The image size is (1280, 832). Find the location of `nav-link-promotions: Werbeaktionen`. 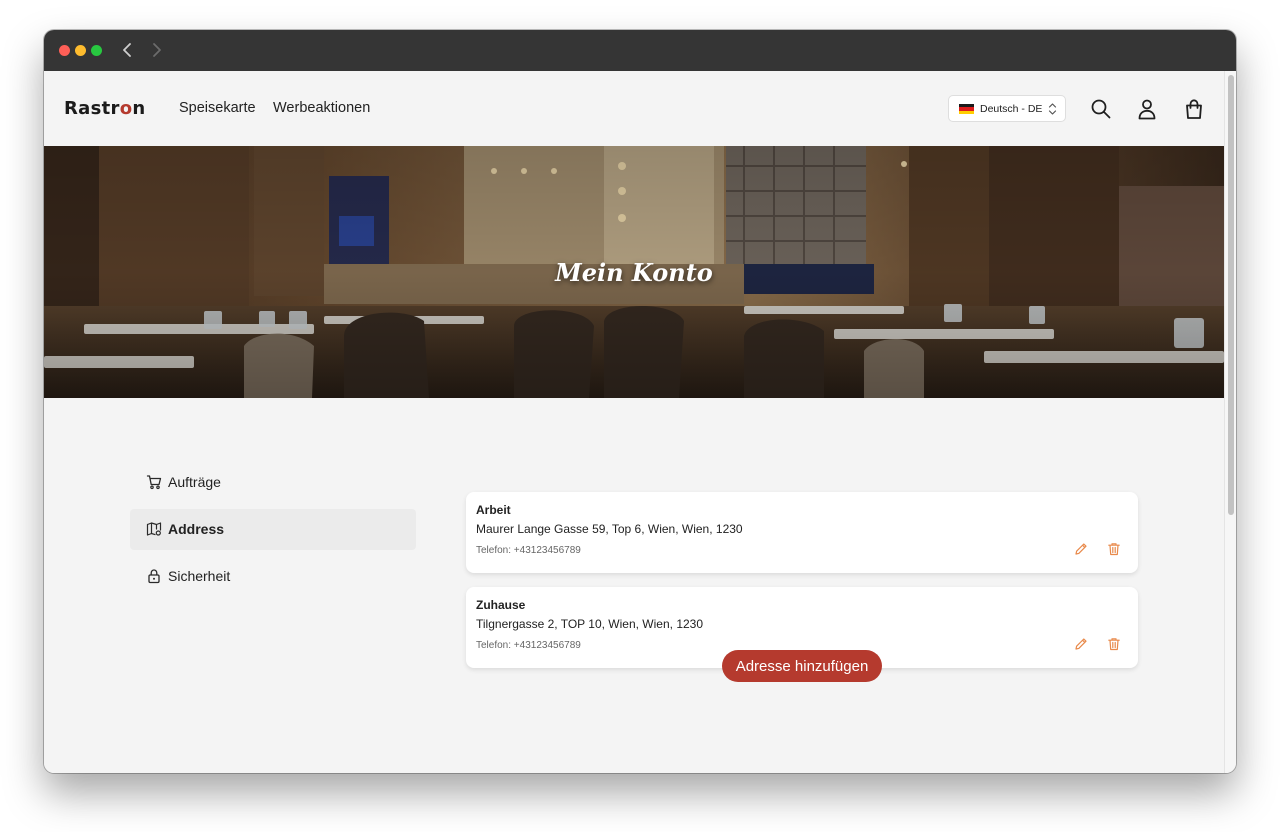

nav-link-promotions: Werbeaktionen is located at coordinates (321, 108).